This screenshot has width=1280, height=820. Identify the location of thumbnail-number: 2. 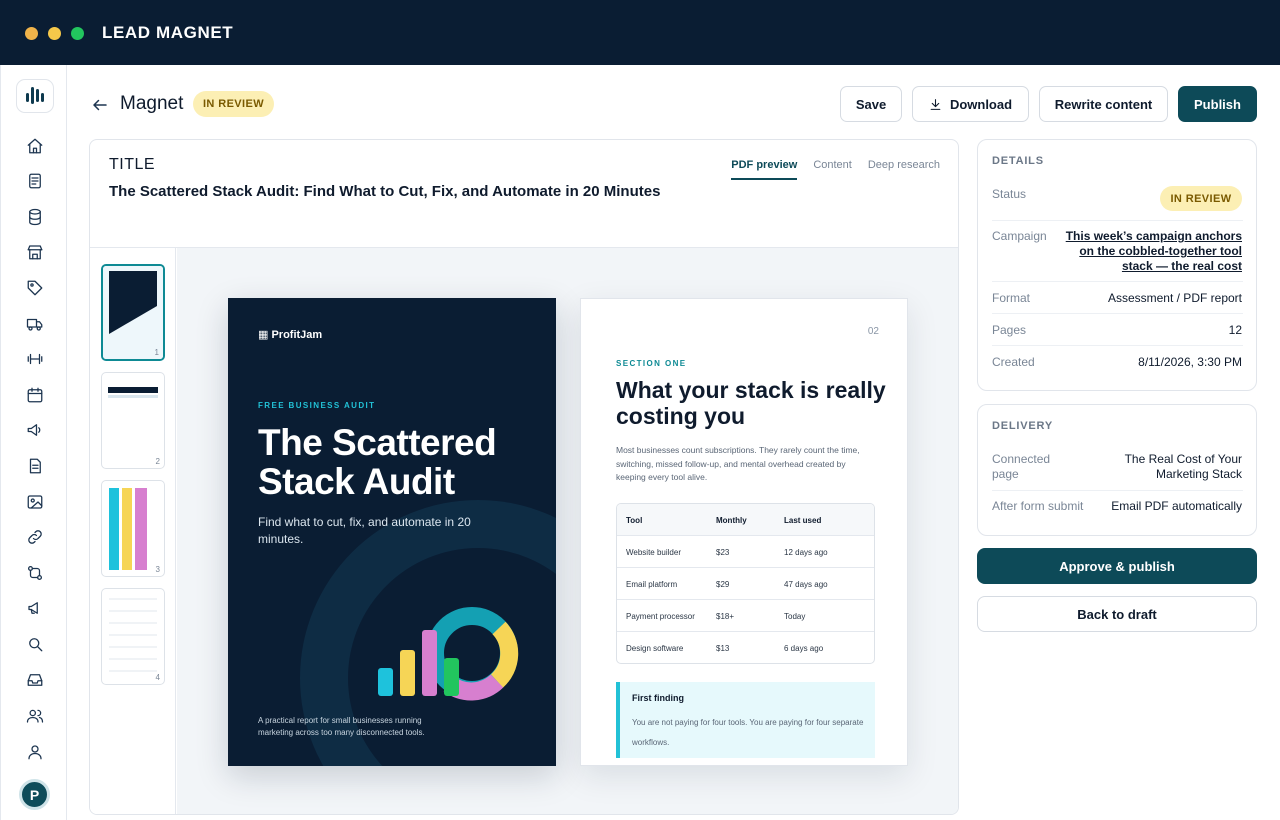
(157, 461).